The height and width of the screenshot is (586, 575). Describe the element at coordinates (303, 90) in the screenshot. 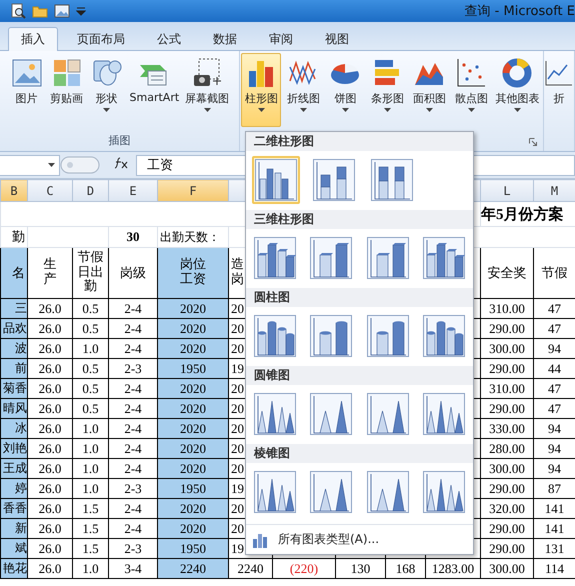

I see `line-chart-button: 折线图` at that location.